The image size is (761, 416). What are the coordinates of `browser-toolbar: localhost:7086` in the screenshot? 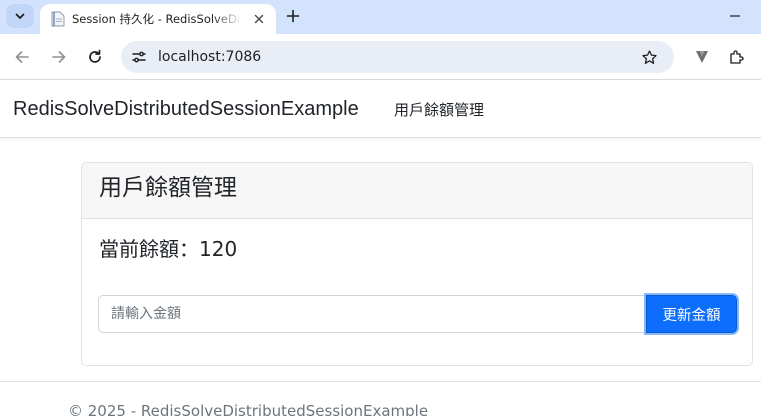 It's located at (380, 57).